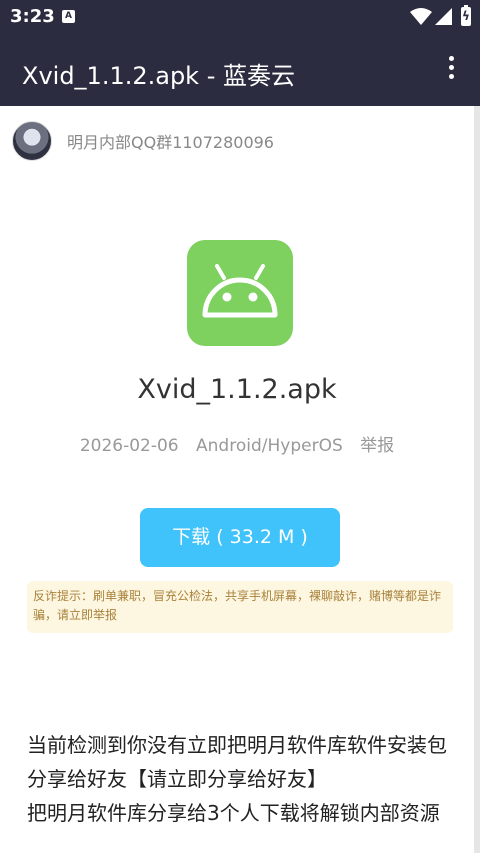  Describe the element at coordinates (240, 537) in the screenshot. I see `download-button: 下载 ( 33.2 M )` at that location.